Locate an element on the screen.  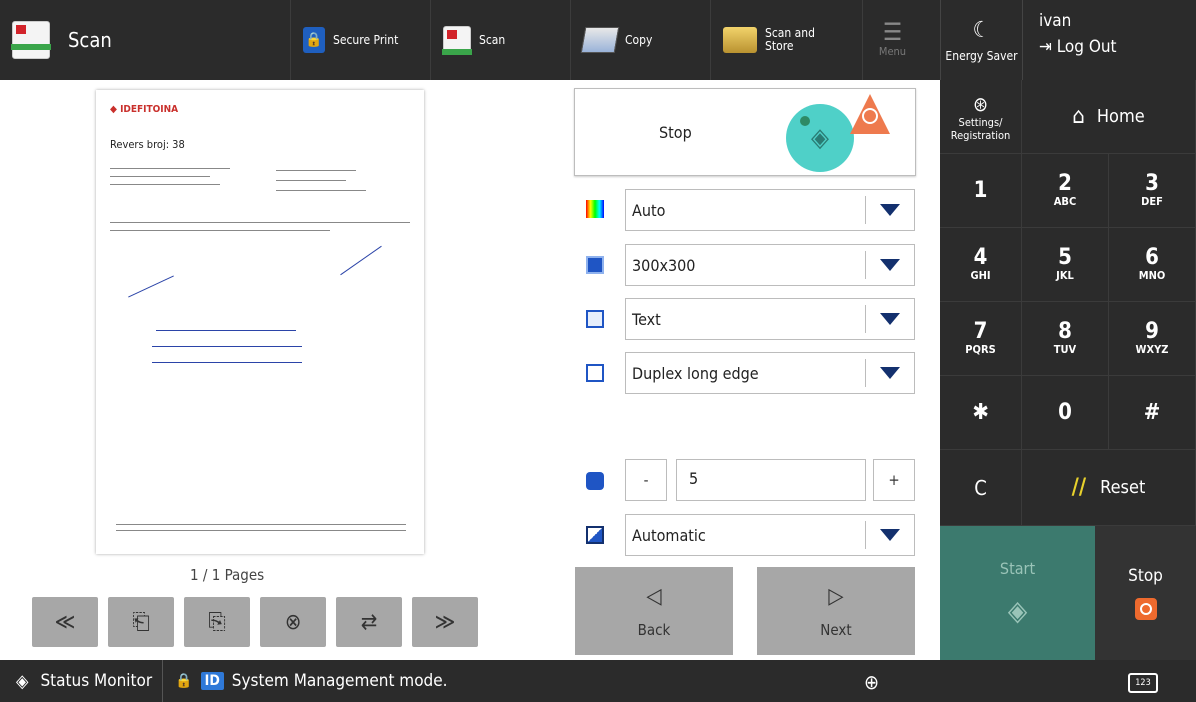
next-button: ▷ Next is located at coordinates (836, 611).